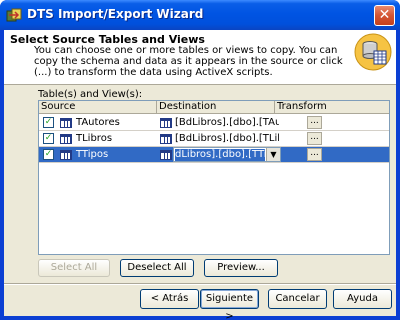  I want to click on column-header-destination: Destination, so click(216, 107).